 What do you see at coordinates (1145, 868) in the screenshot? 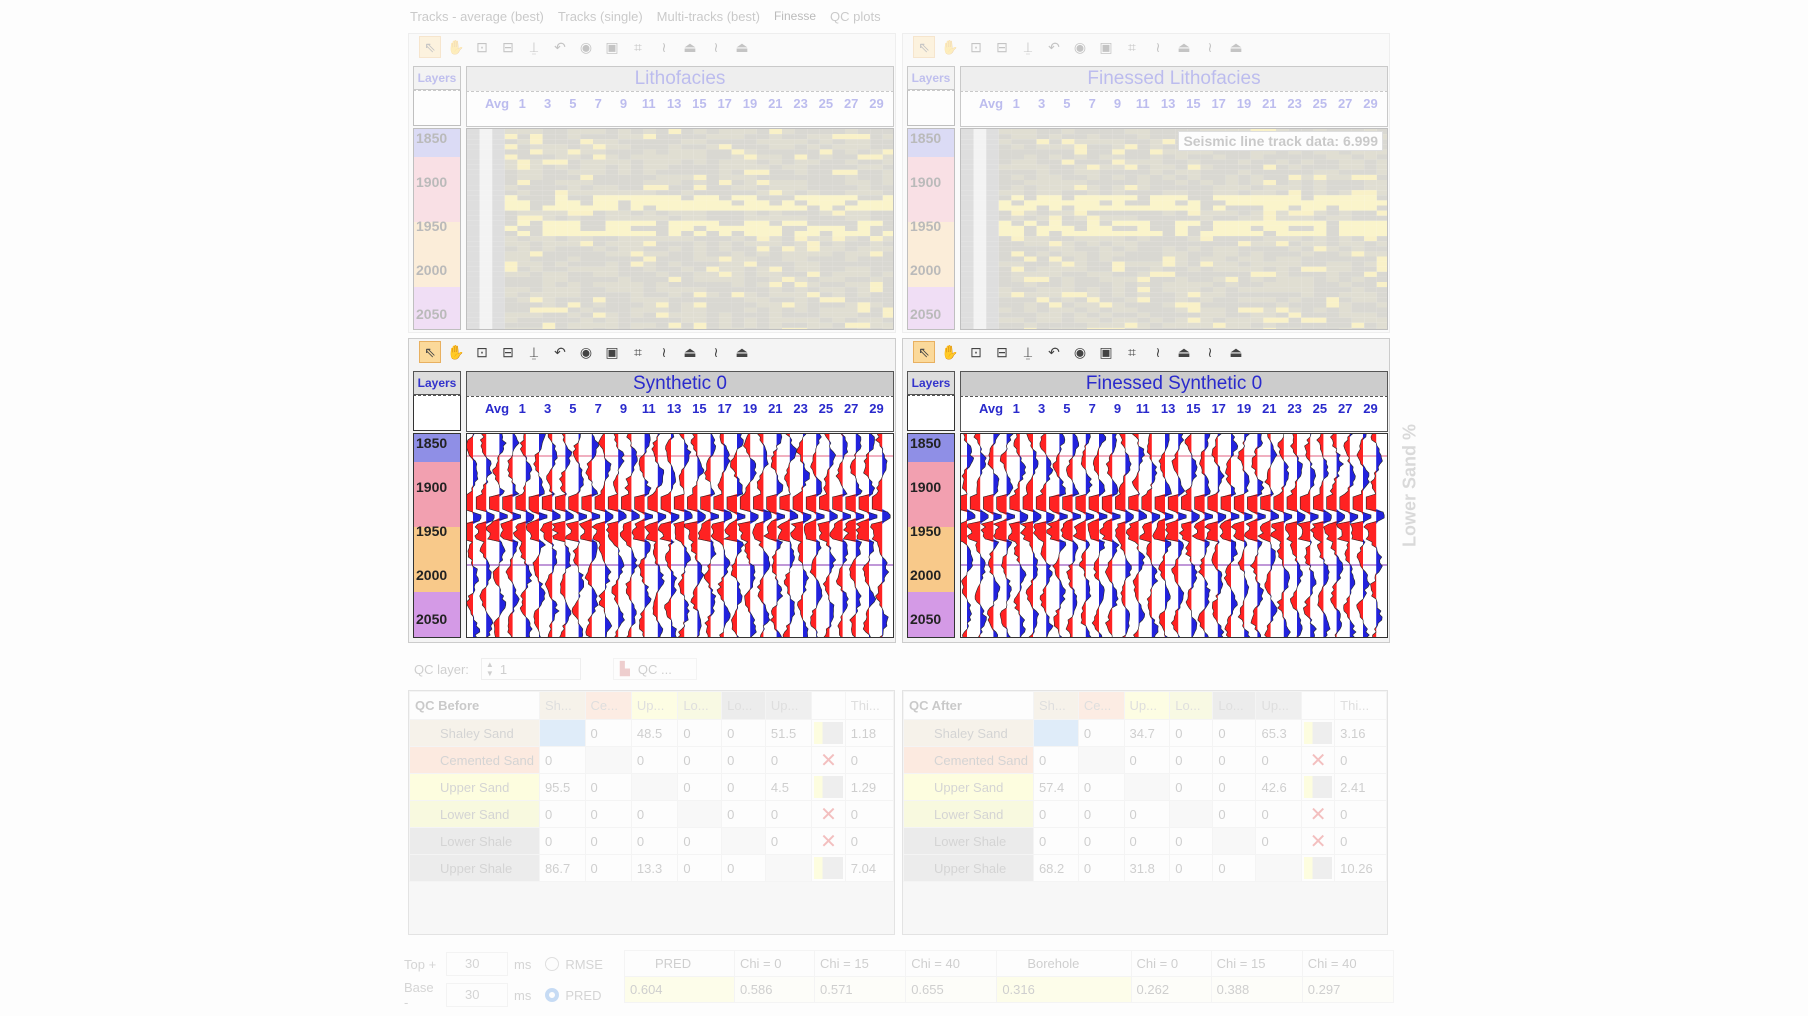
I see `qc-row: Upper Shale 68.2 0 31.8 0 0 10.26` at bounding box center [1145, 868].